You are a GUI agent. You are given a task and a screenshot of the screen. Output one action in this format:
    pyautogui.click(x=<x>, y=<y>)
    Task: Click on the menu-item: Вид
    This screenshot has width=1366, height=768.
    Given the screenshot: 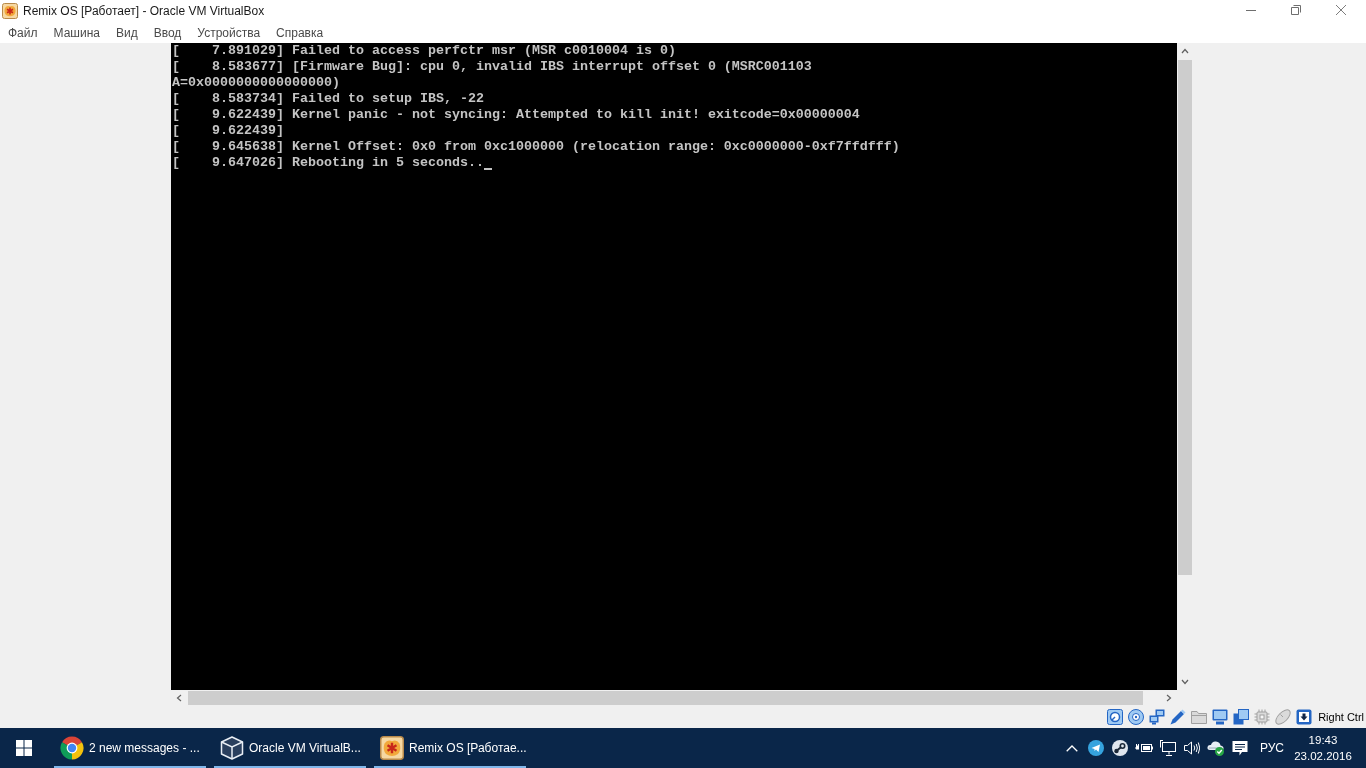 What is the action you would take?
    pyautogui.click(x=126, y=32)
    